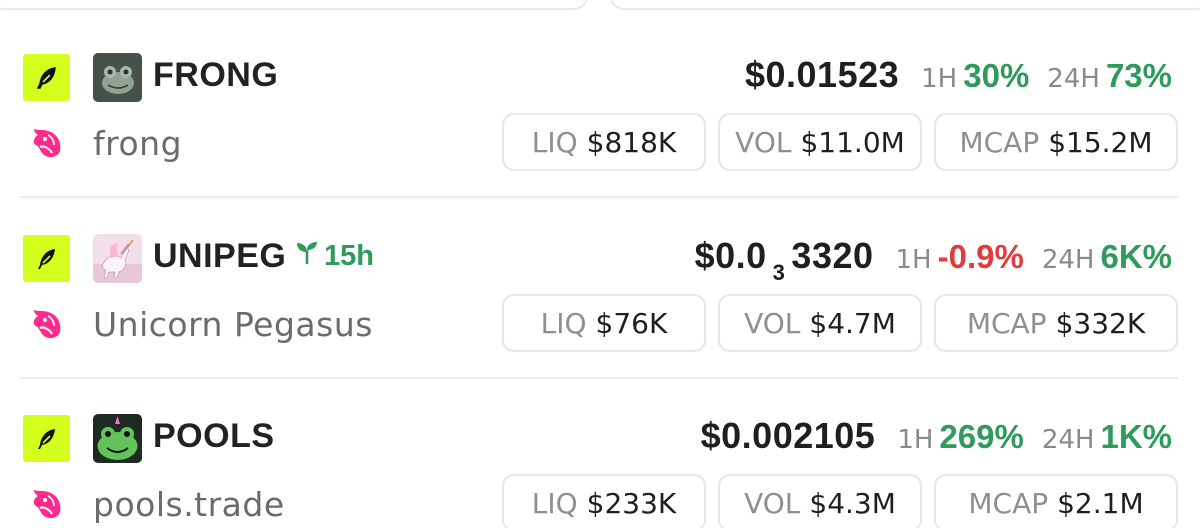  I want to click on change-24h: 6K%, so click(1136, 256).